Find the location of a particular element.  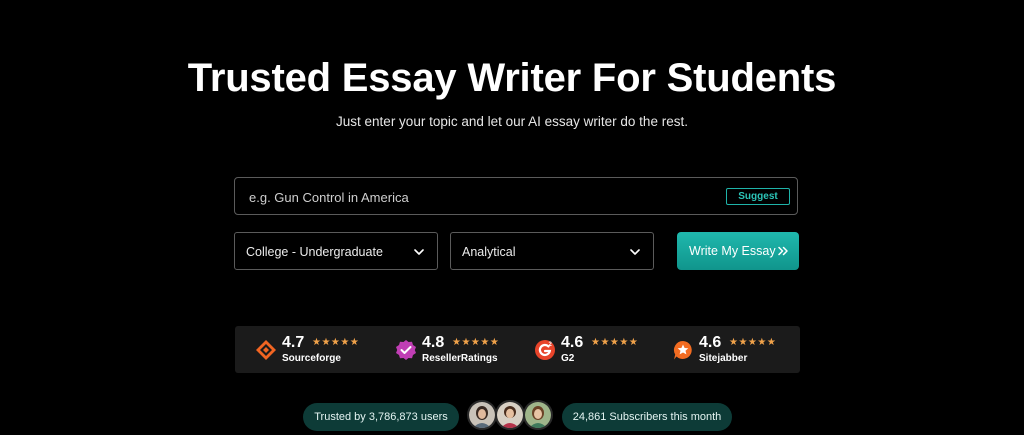

user-avatars is located at coordinates (512, 416).